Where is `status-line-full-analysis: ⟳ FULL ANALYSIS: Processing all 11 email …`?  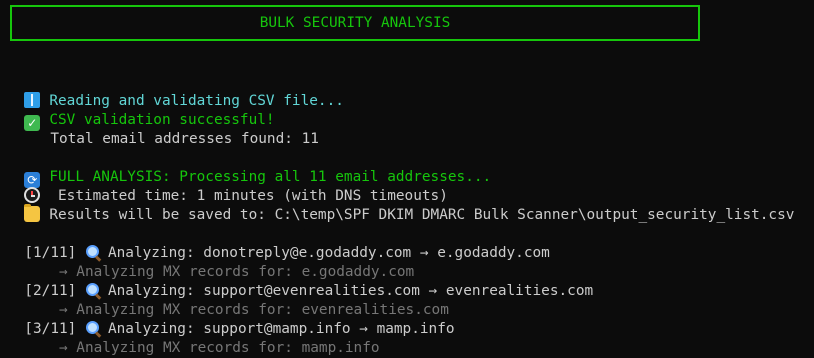 status-line-full-analysis: ⟳ FULL ANALYSIS: Processing all 11 email … is located at coordinates (249, 168).